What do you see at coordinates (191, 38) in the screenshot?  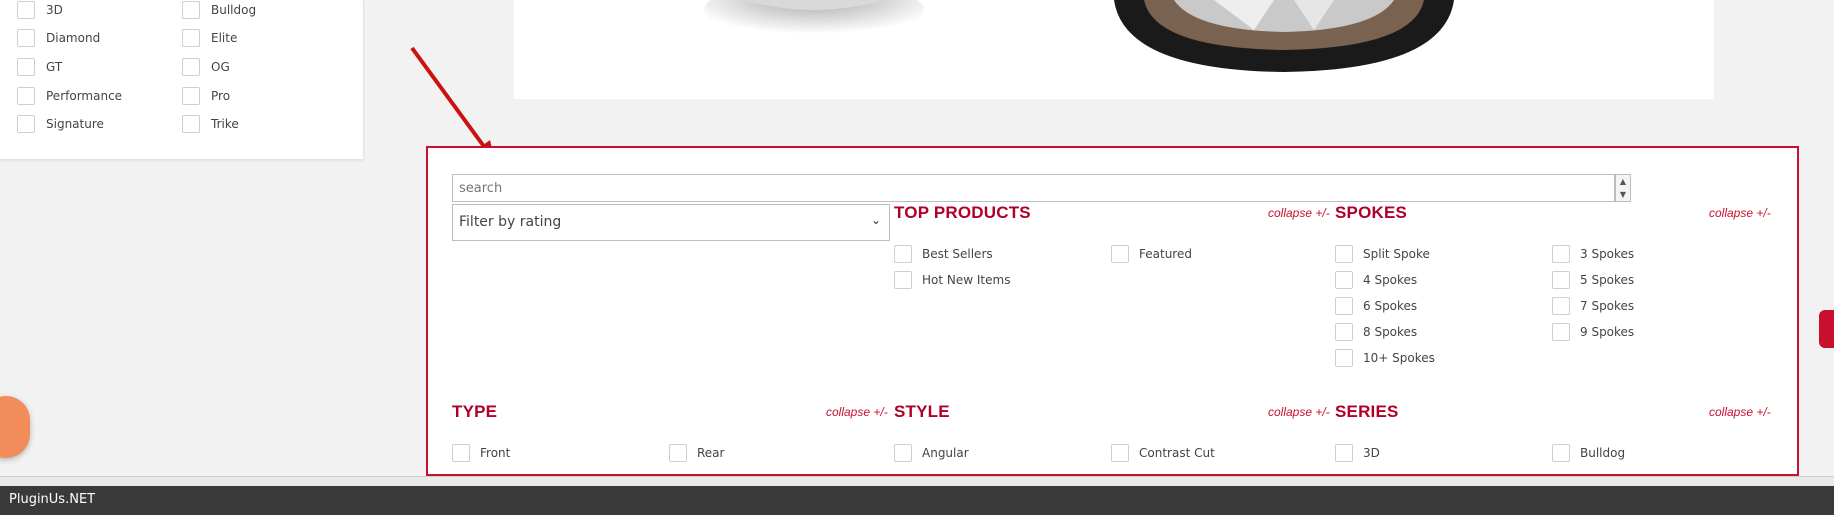 I see `sidebar-checkbox-elite` at bounding box center [191, 38].